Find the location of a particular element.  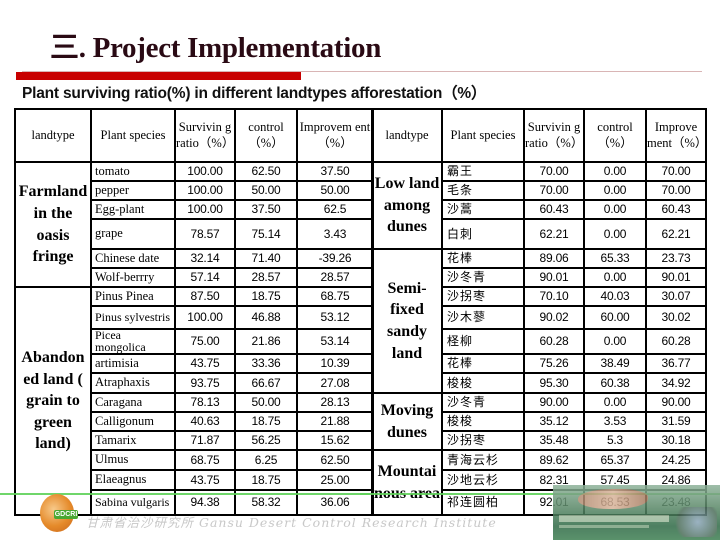

banner-text-band is located at coordinates (614, 518).